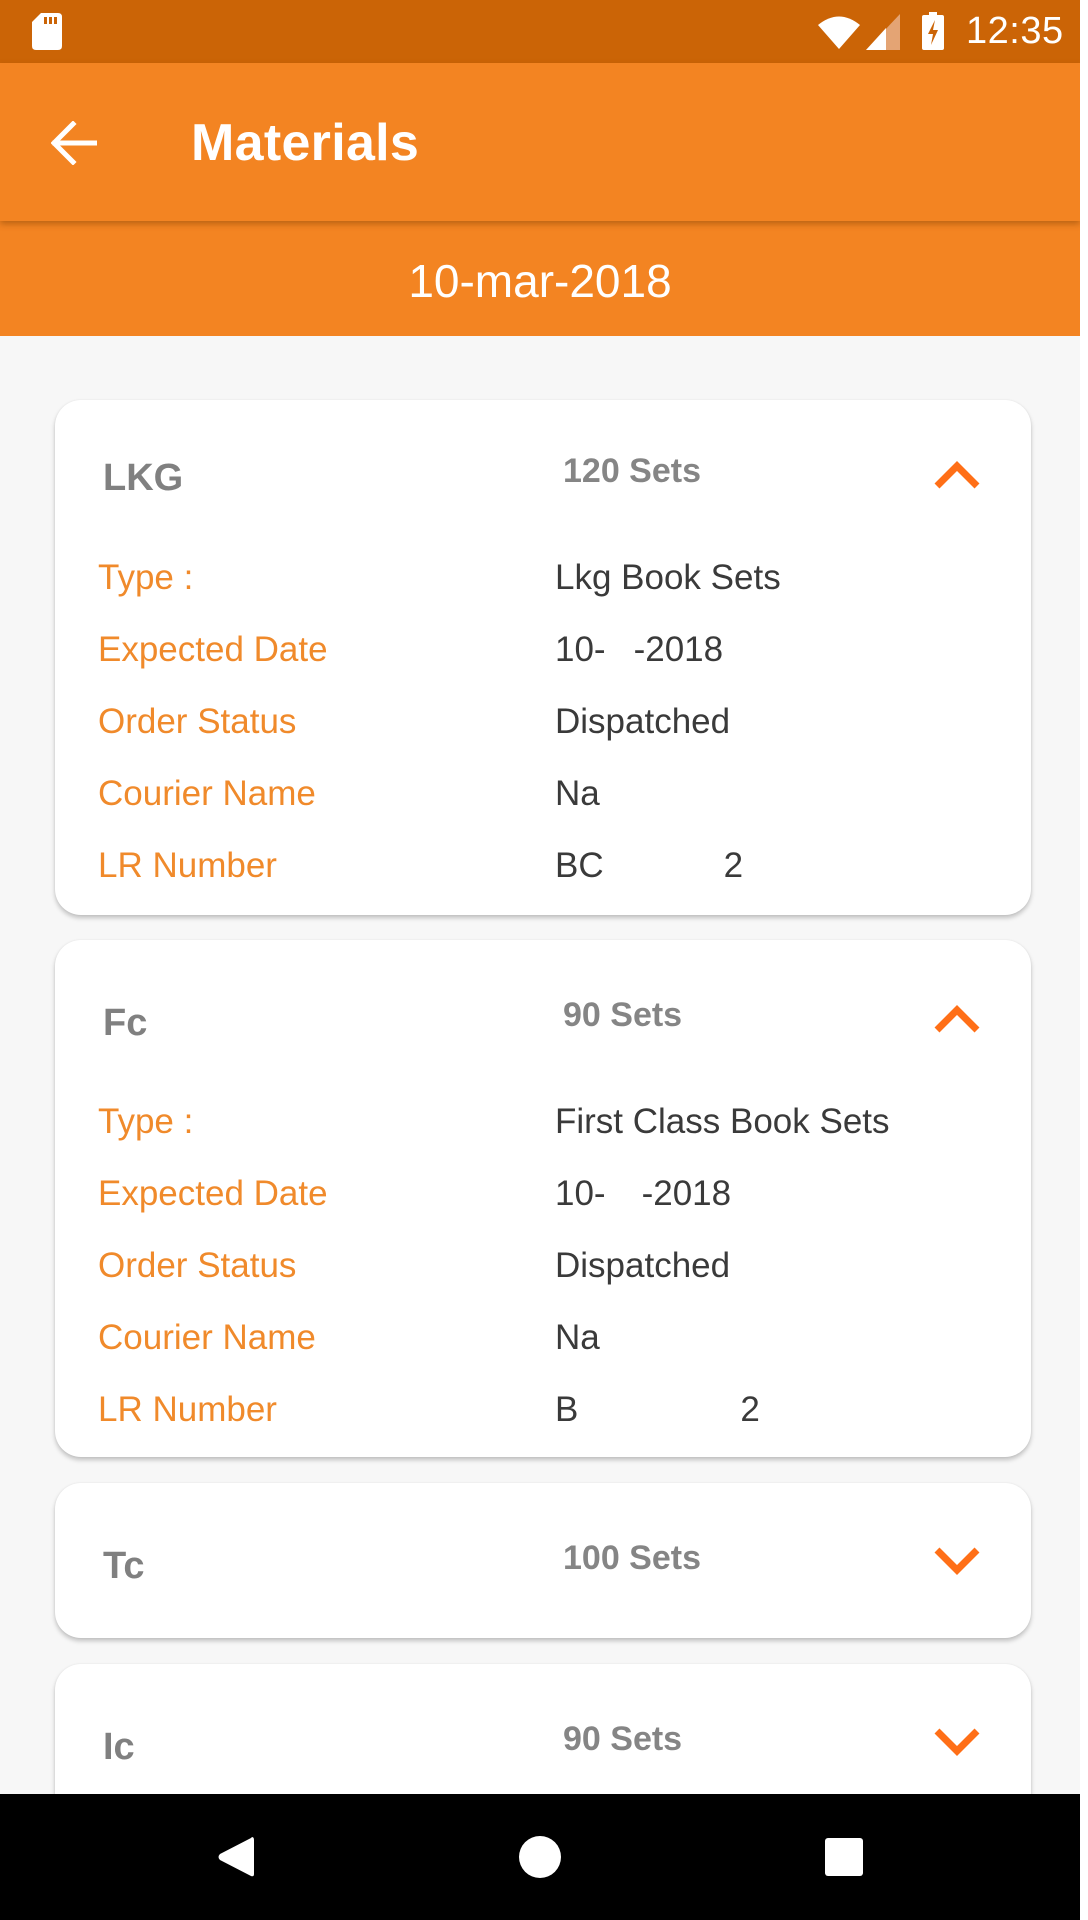 This screenshot has height=1920, width=1088. What do you see at coordinates (305, 143) in the screenshot?
I see `page-title: Materials` at bounding box center [305, 143].